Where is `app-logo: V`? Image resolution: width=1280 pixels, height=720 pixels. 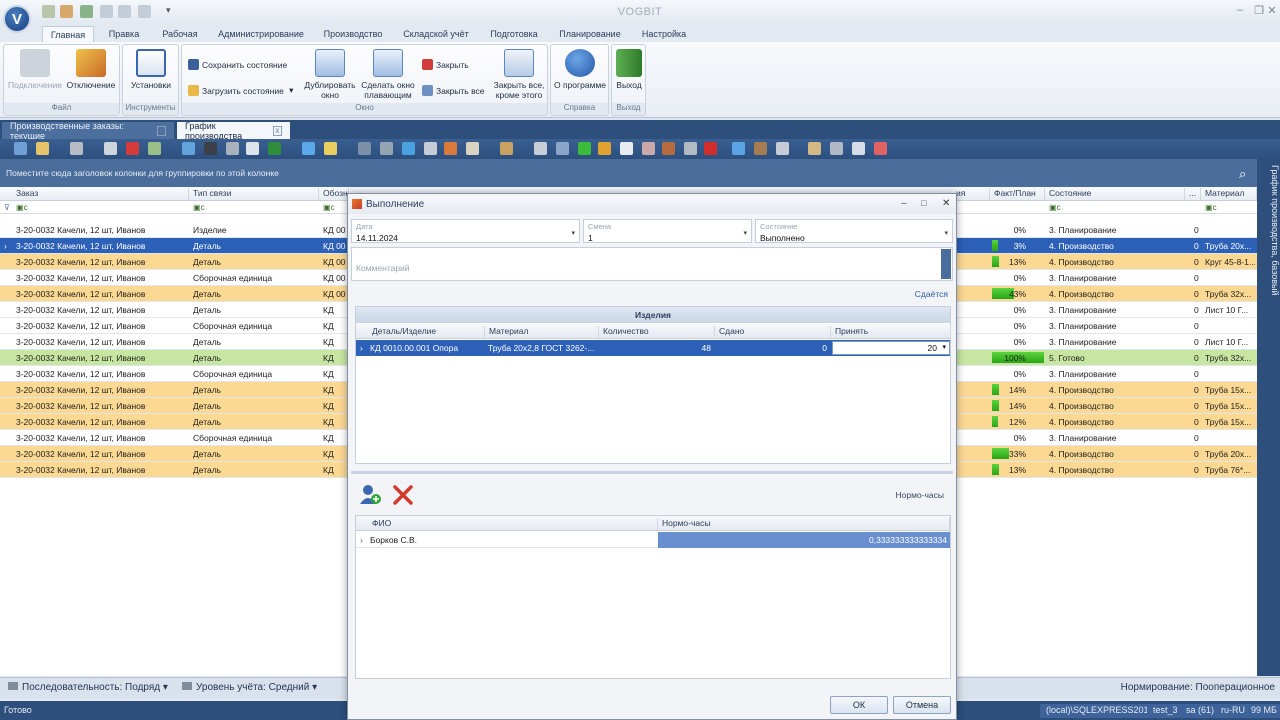 app-logo: V is located at coordinates (17, 19).